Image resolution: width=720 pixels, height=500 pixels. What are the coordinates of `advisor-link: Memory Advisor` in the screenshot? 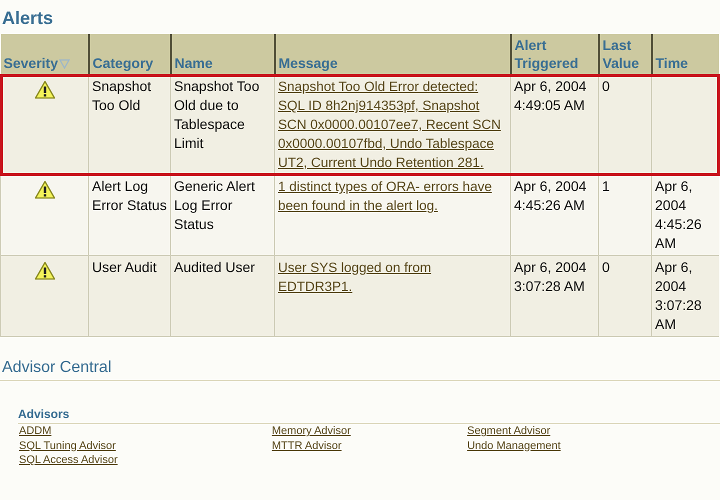 It's located at (311, 431).